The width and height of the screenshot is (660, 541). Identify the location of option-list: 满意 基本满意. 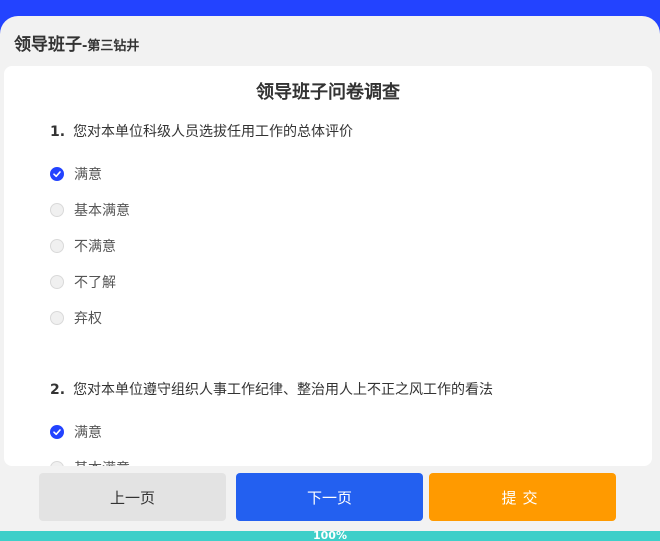
(340, 440).